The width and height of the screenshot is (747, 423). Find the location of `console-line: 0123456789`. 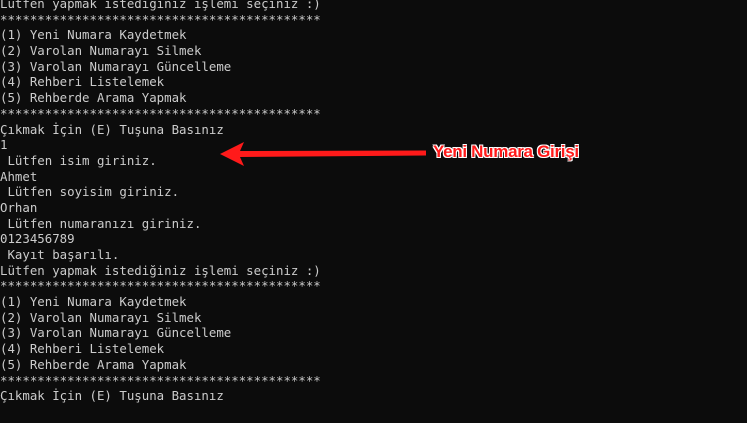

console-line: 0123456789 is located at coordinates (37, 239).